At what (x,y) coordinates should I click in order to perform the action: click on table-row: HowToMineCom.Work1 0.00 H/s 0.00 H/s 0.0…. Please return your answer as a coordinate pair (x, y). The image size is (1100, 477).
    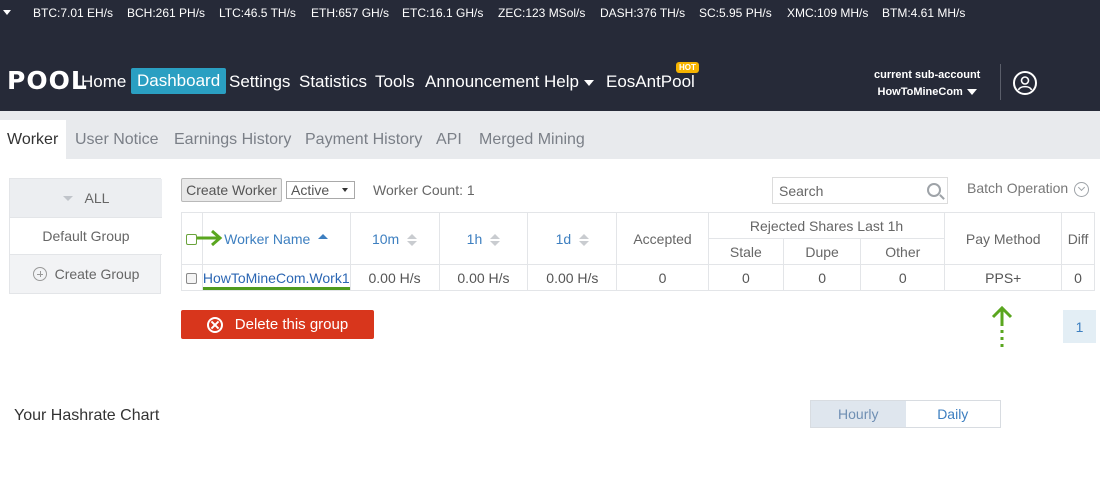
    Looking at the image, I should click on (638, 277).